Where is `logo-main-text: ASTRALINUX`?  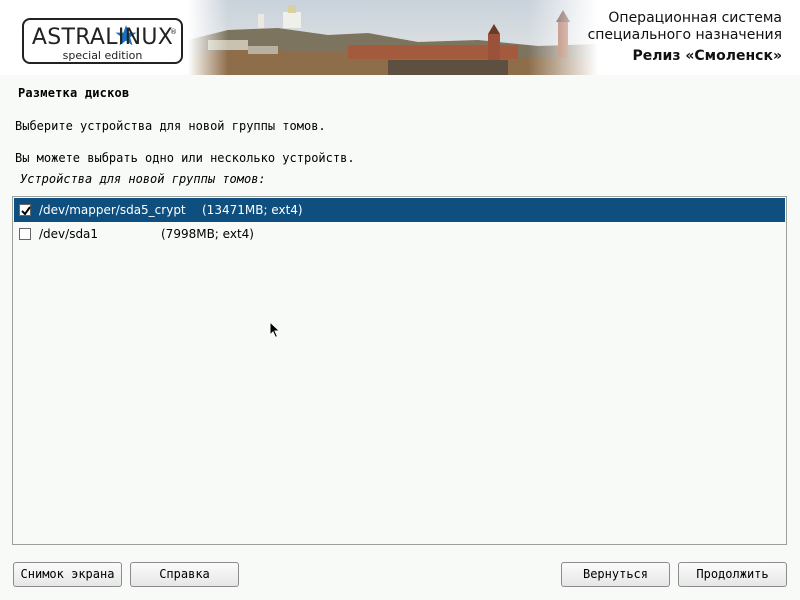
logo-main-text: ASTRALINUX is located at coordinates (102, 37).